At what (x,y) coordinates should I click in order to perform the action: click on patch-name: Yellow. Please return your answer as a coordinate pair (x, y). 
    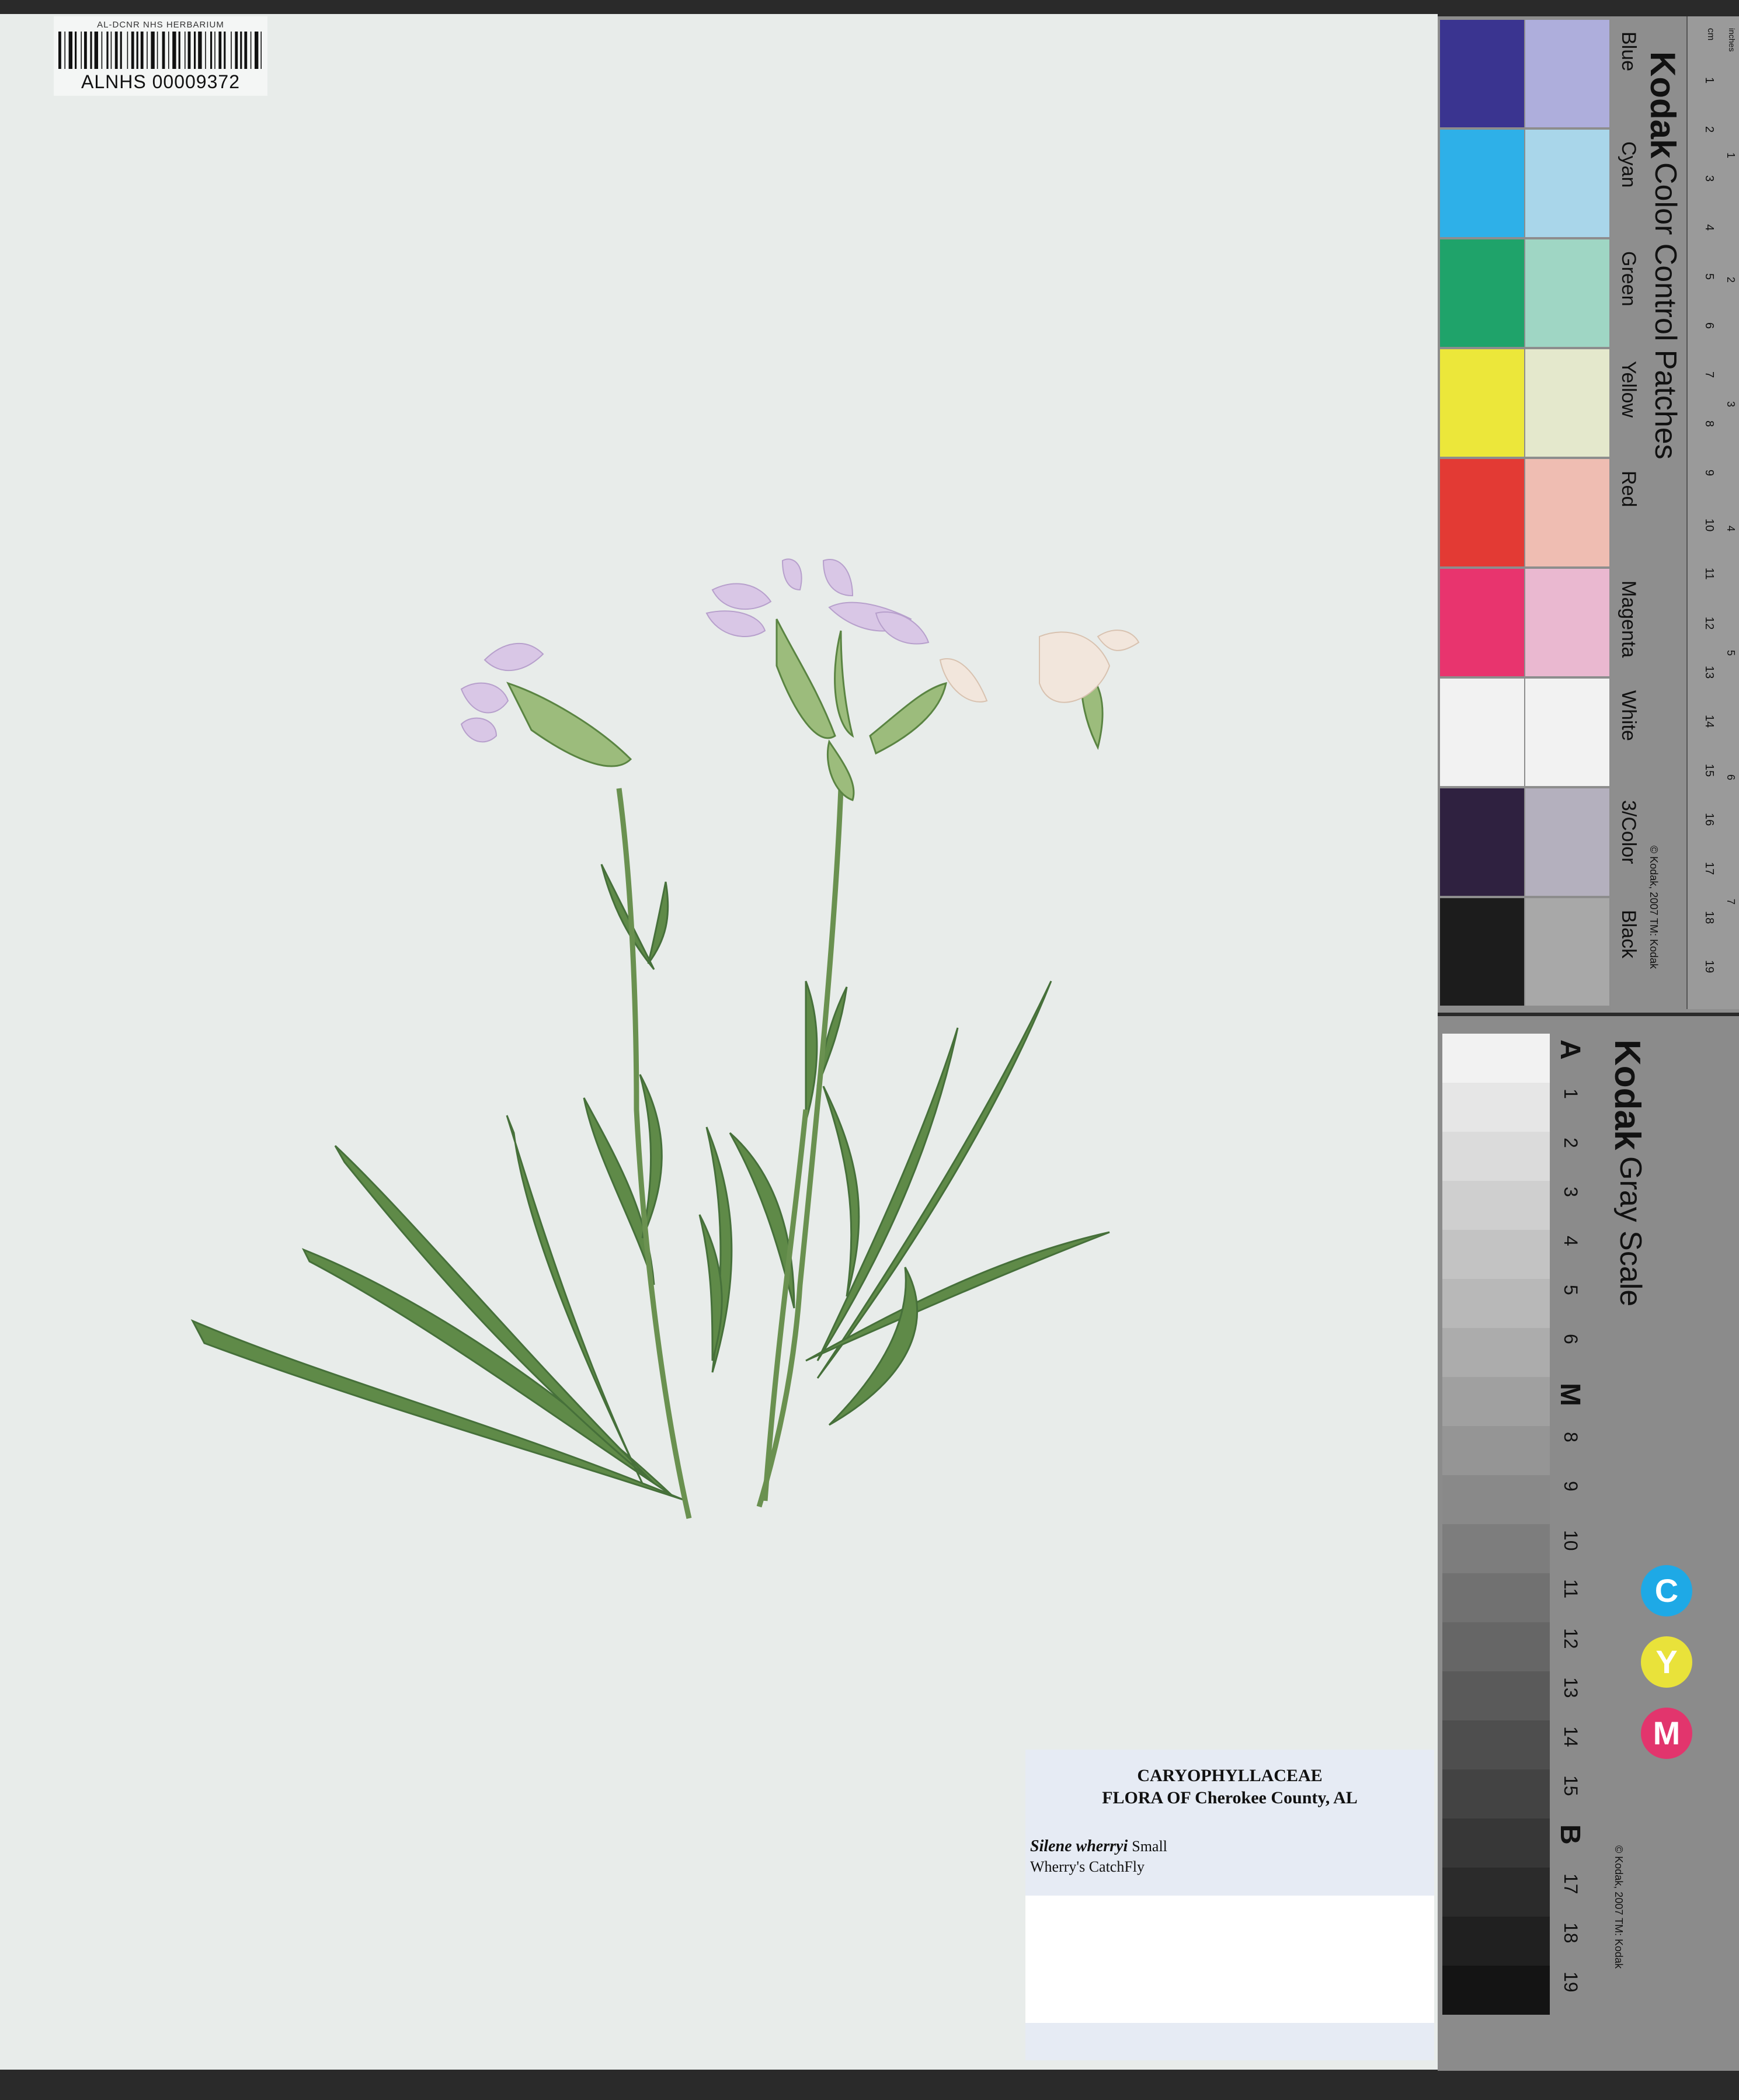
    Looking at the image, I should click on (1629, 389).